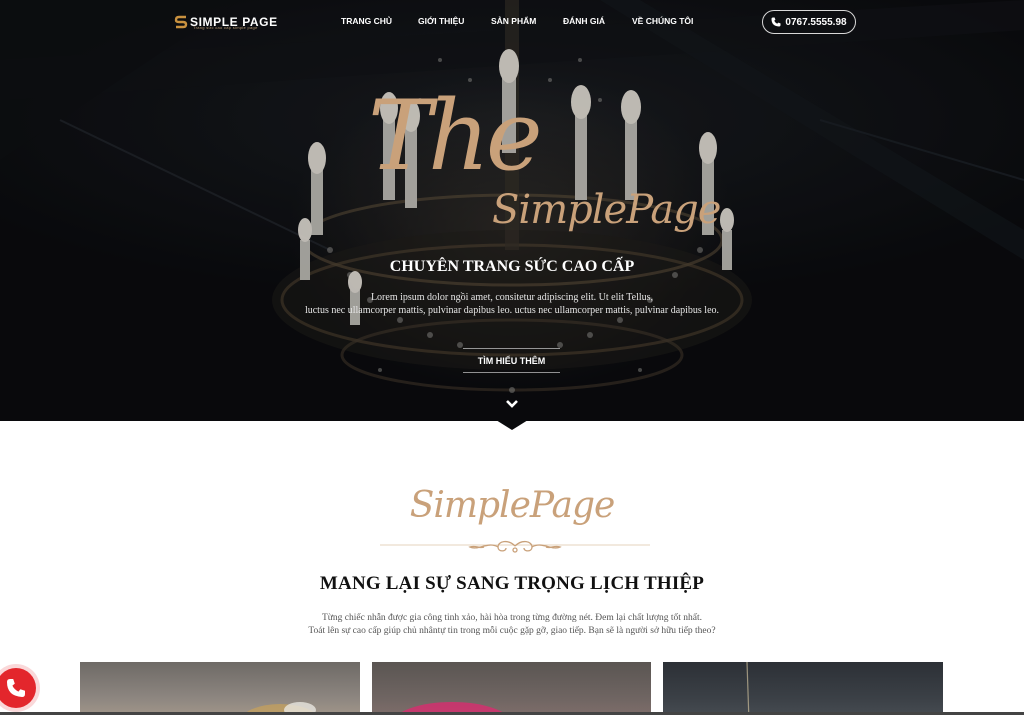 The image size is (1024, 715). What do you see at coordinates (662, 21) in the screenshot?
I see `nav-item-contact: VỀ CHÚNG TÔI` at bounding box center [662, 21].